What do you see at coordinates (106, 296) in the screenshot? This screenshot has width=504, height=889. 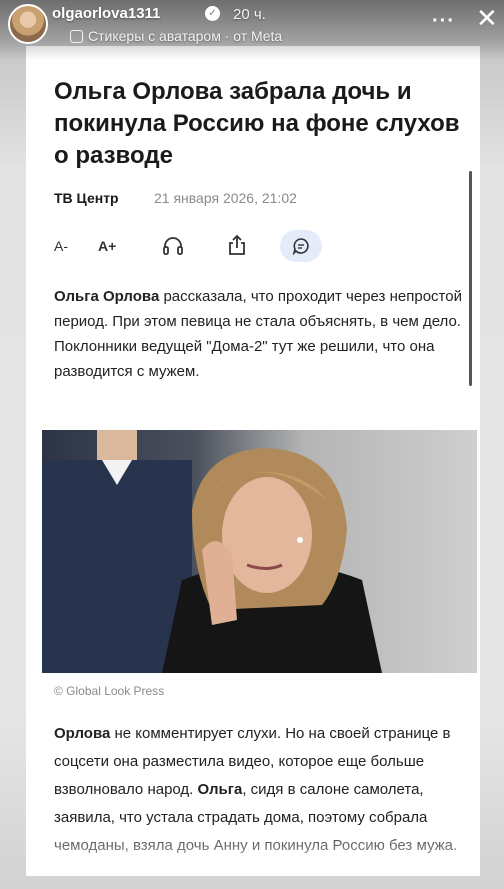 I see `paragraph-1-name: Ольга Орлова` at bounding box center [106, 296].